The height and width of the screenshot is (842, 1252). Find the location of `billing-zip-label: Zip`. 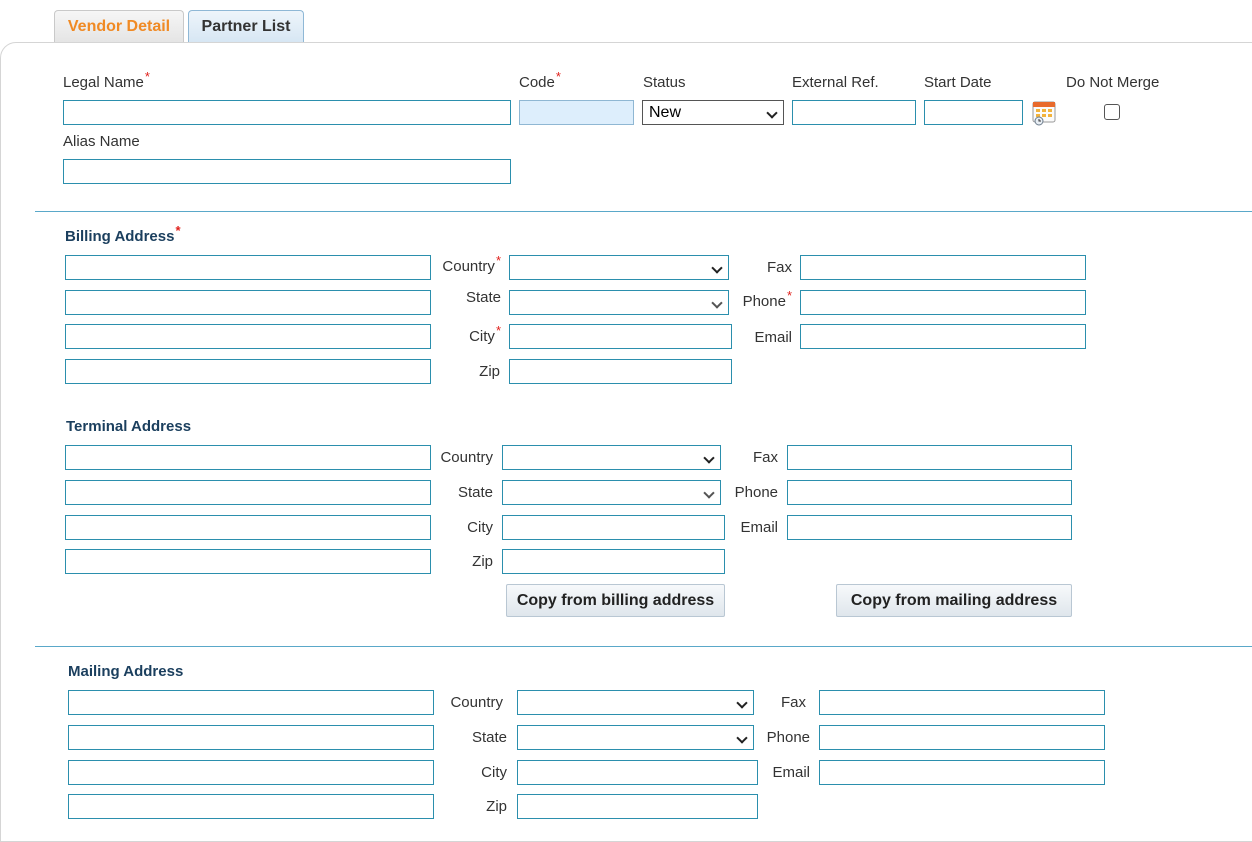

billing-zip-label: Zip is located at coordinates (489, 371).